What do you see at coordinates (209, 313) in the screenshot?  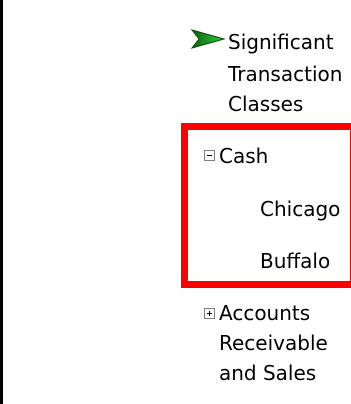 I see `expand-toggle-icon` at bounding box center [209, 313].